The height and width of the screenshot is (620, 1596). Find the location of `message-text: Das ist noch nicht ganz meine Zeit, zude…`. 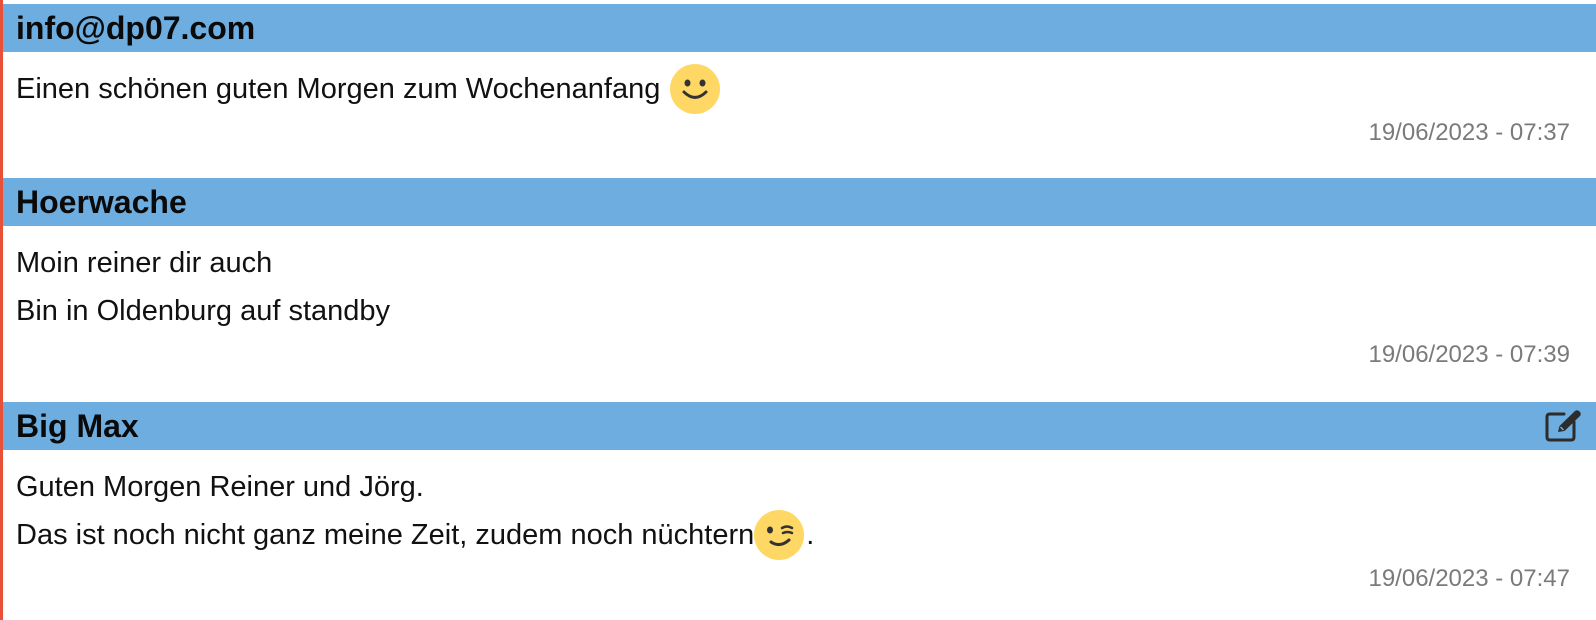

message-text: Das ist noch nicht ganz meine Zeit, zude… is located at coordinates (385, 535).